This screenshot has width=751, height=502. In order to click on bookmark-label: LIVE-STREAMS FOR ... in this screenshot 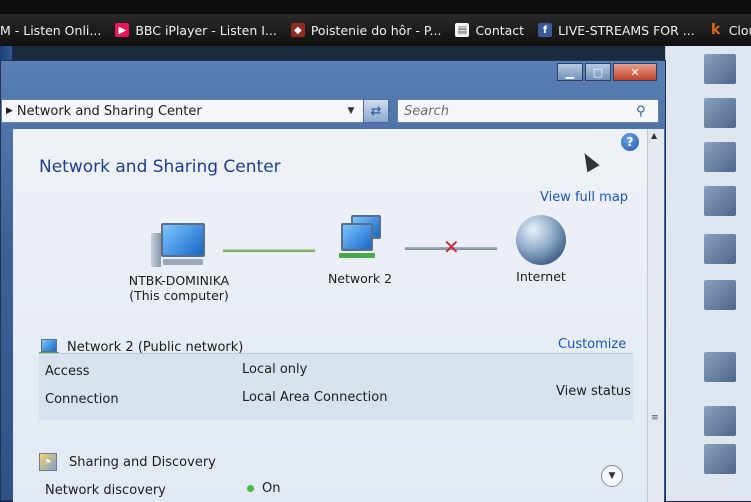, I will do `click(626, 30)`.